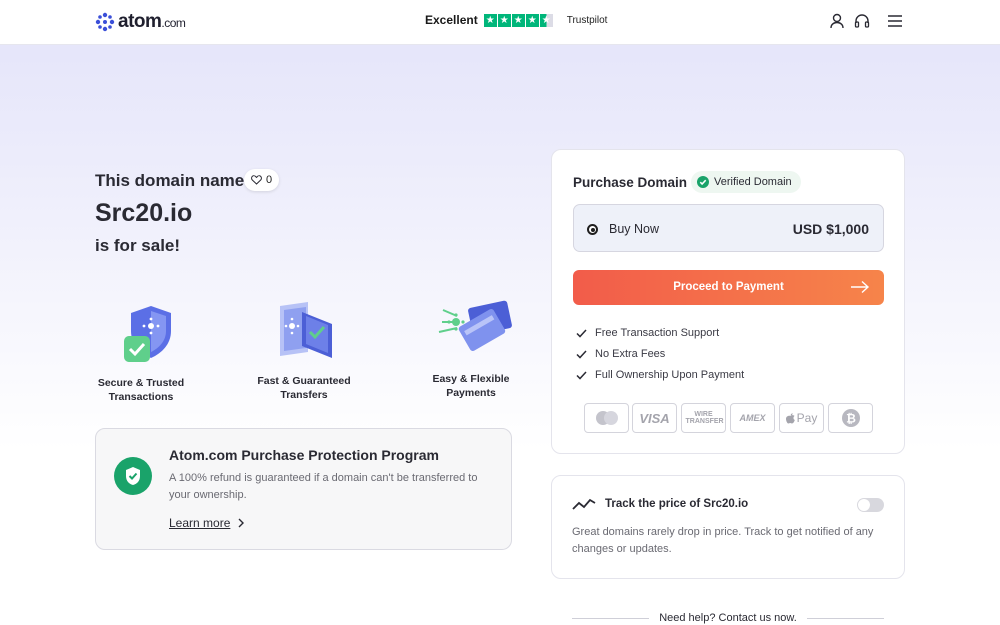 The width and height of the screenshot is (1000, 625). I want to click on feature-payments: Easy & Flexible Payments, so click(471, 350).